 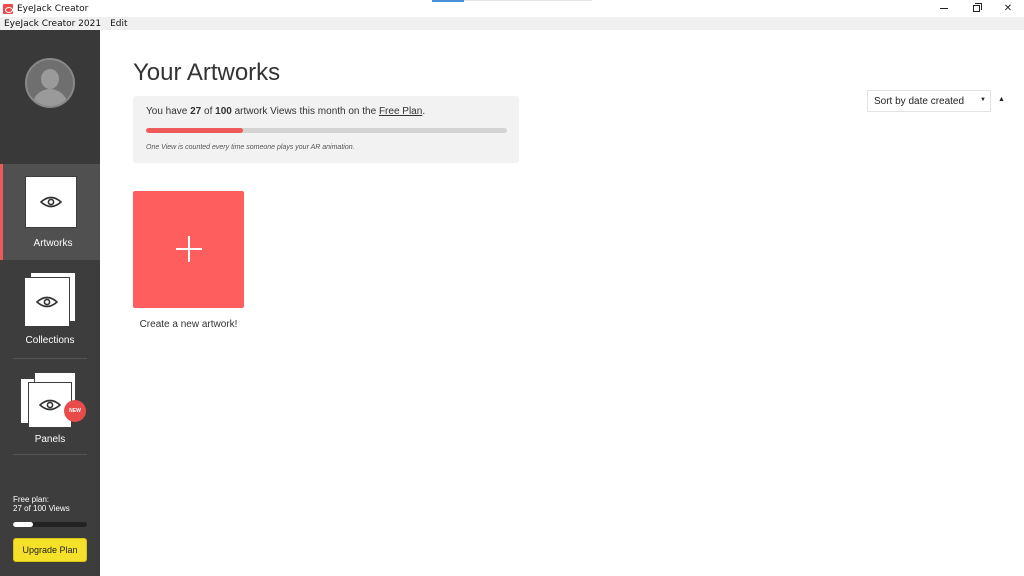 I want to click on window-title: EyeJack Creator, so click(x=53, y=8).